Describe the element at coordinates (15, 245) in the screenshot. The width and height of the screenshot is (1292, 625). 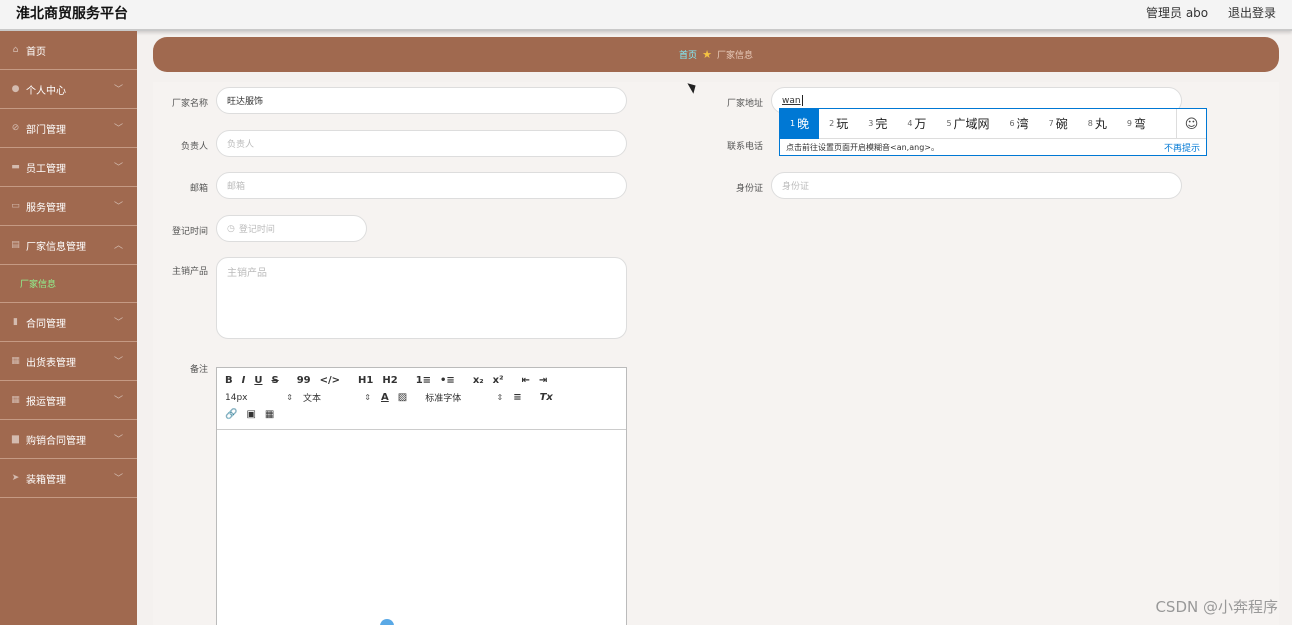
I see `document-icon: ▤` at that location.